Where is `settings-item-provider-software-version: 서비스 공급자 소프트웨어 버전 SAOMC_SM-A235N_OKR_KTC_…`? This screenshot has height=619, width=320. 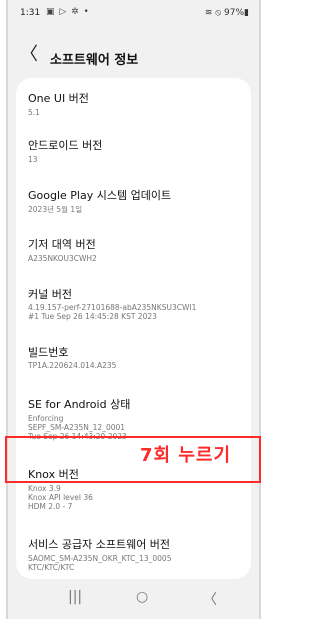
settings-item-provider-software-version: 서비스 공급자 소프트웨어 버전 SAOMC_SM-A235N_OKR_KTC_… is located at coordinates (133, 558).